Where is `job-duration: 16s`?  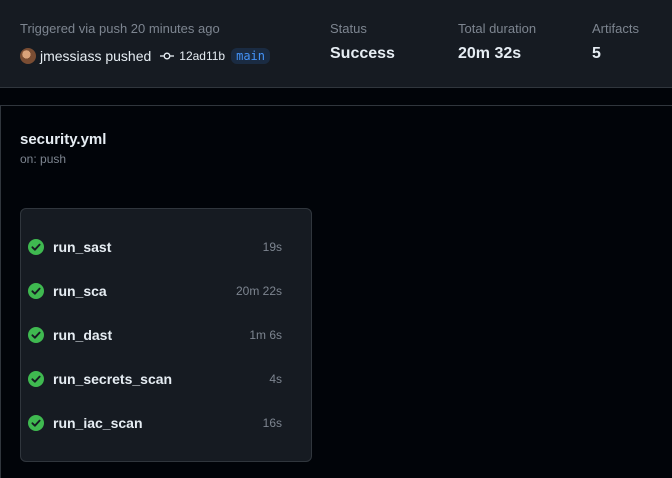 job-duration: 16s is located at coordinates (272, 423).